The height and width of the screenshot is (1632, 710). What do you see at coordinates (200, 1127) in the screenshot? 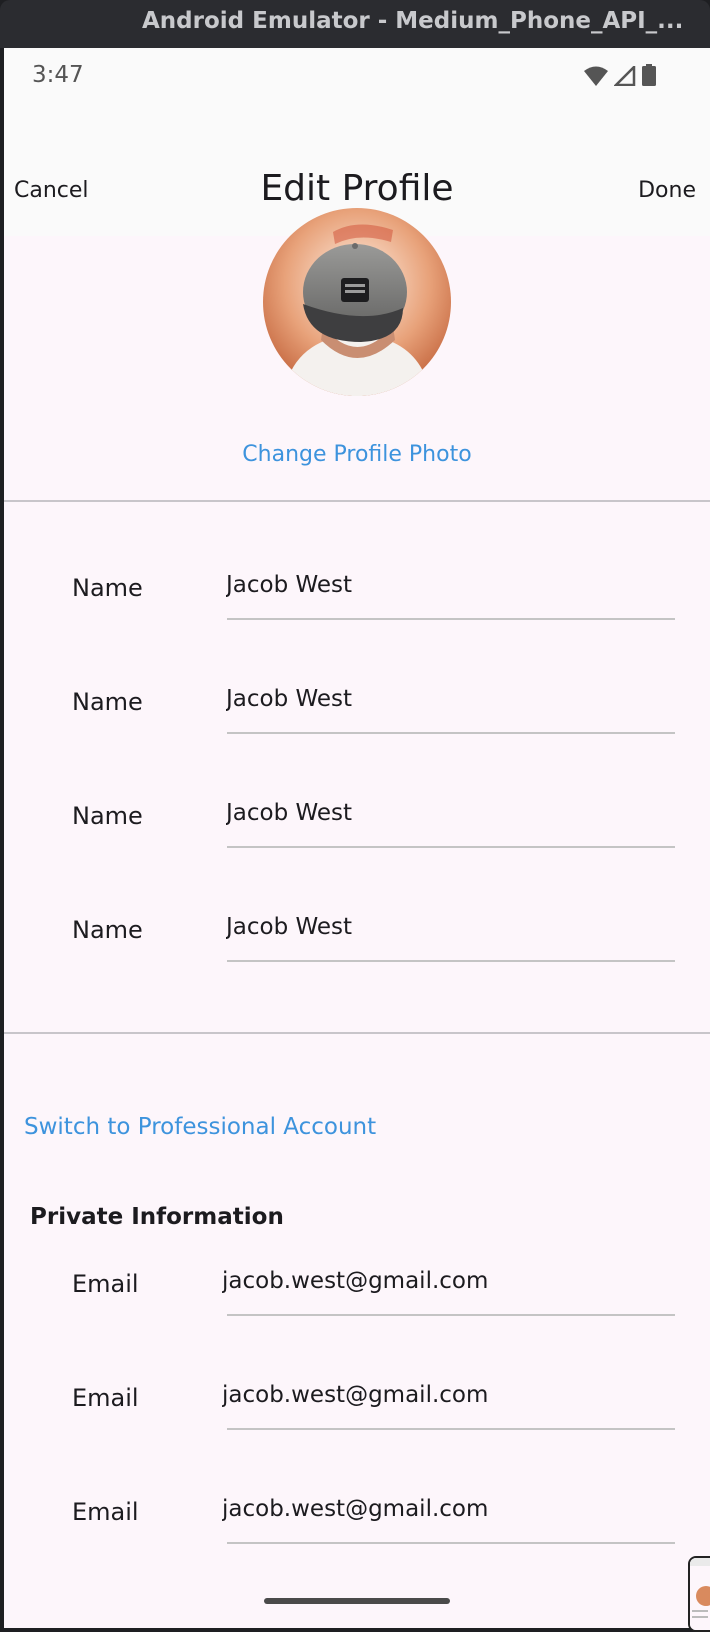
I see `switch-professional-account-button: Switch to Professional Account` at bounding box center [200, 1127].